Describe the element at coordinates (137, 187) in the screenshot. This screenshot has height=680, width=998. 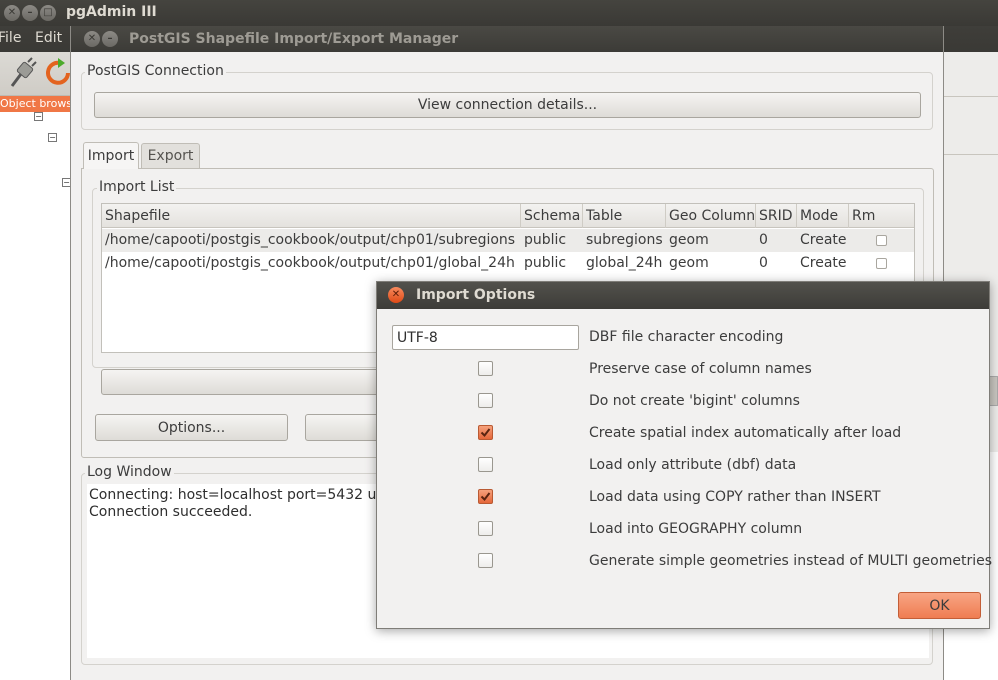
I see `import-list-title: Import List` at that location.